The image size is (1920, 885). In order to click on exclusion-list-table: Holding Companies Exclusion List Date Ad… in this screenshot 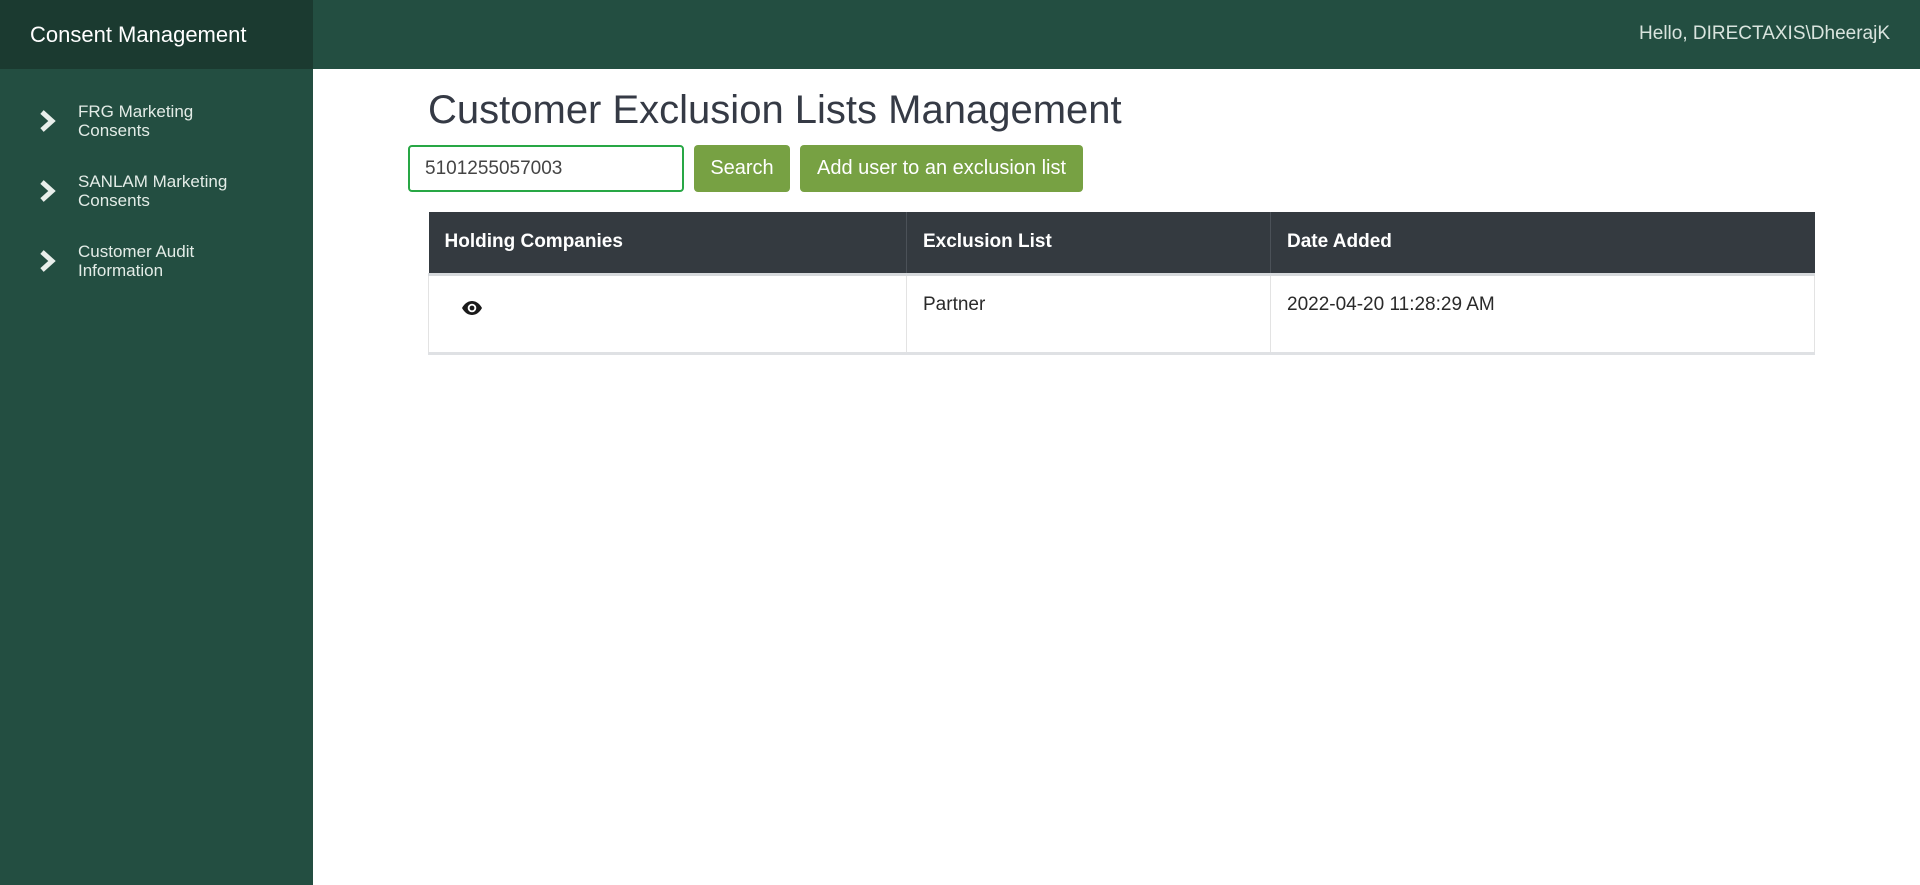, I will do `click(1121, 283)`.